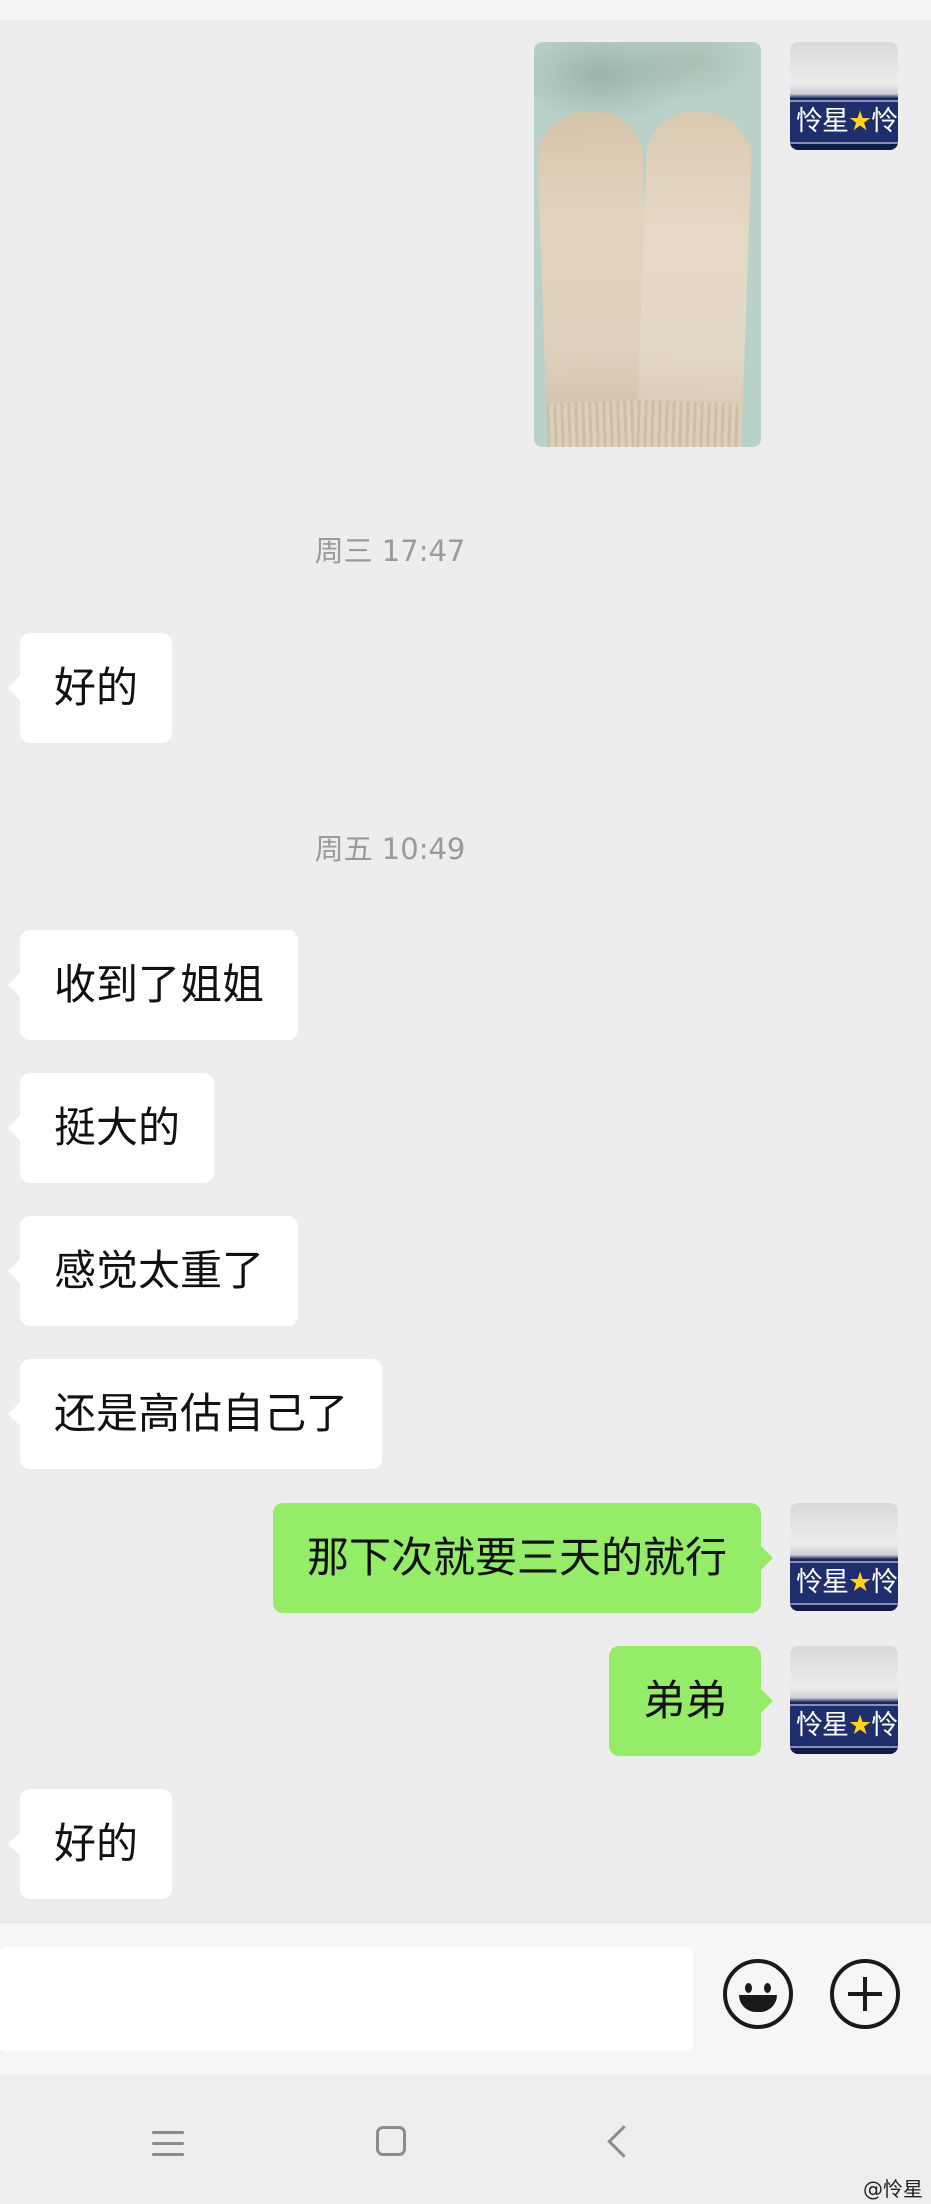 This screenshot has width=931, height=2204. Describe the element at coordinates (694, 278) in the screenshot. I see `photo-sock-right` at that location.